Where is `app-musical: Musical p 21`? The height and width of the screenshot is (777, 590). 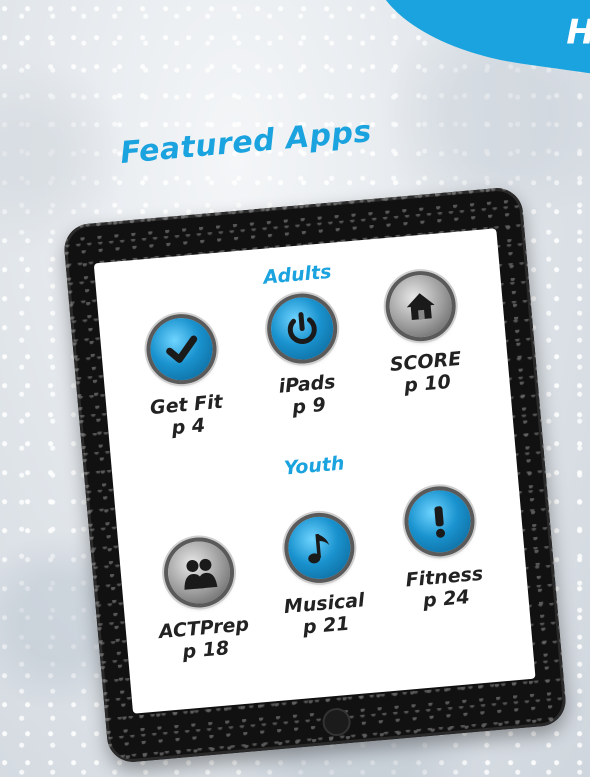
app-musical: Musical p 21 is located at coordinates (322, 577).